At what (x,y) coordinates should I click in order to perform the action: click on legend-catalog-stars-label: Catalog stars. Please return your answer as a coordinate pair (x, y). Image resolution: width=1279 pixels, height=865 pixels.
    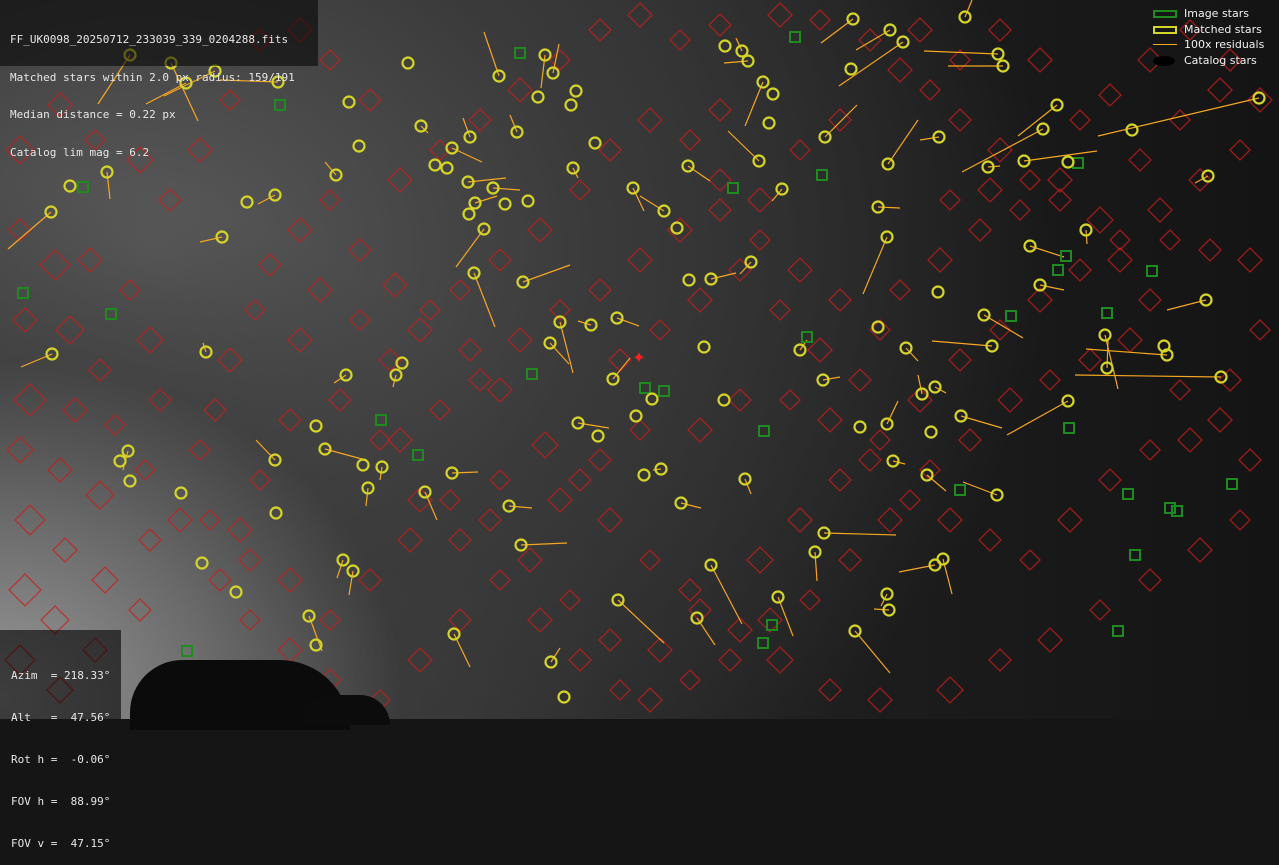
    Looking at the image, I should click on (1220, 60).